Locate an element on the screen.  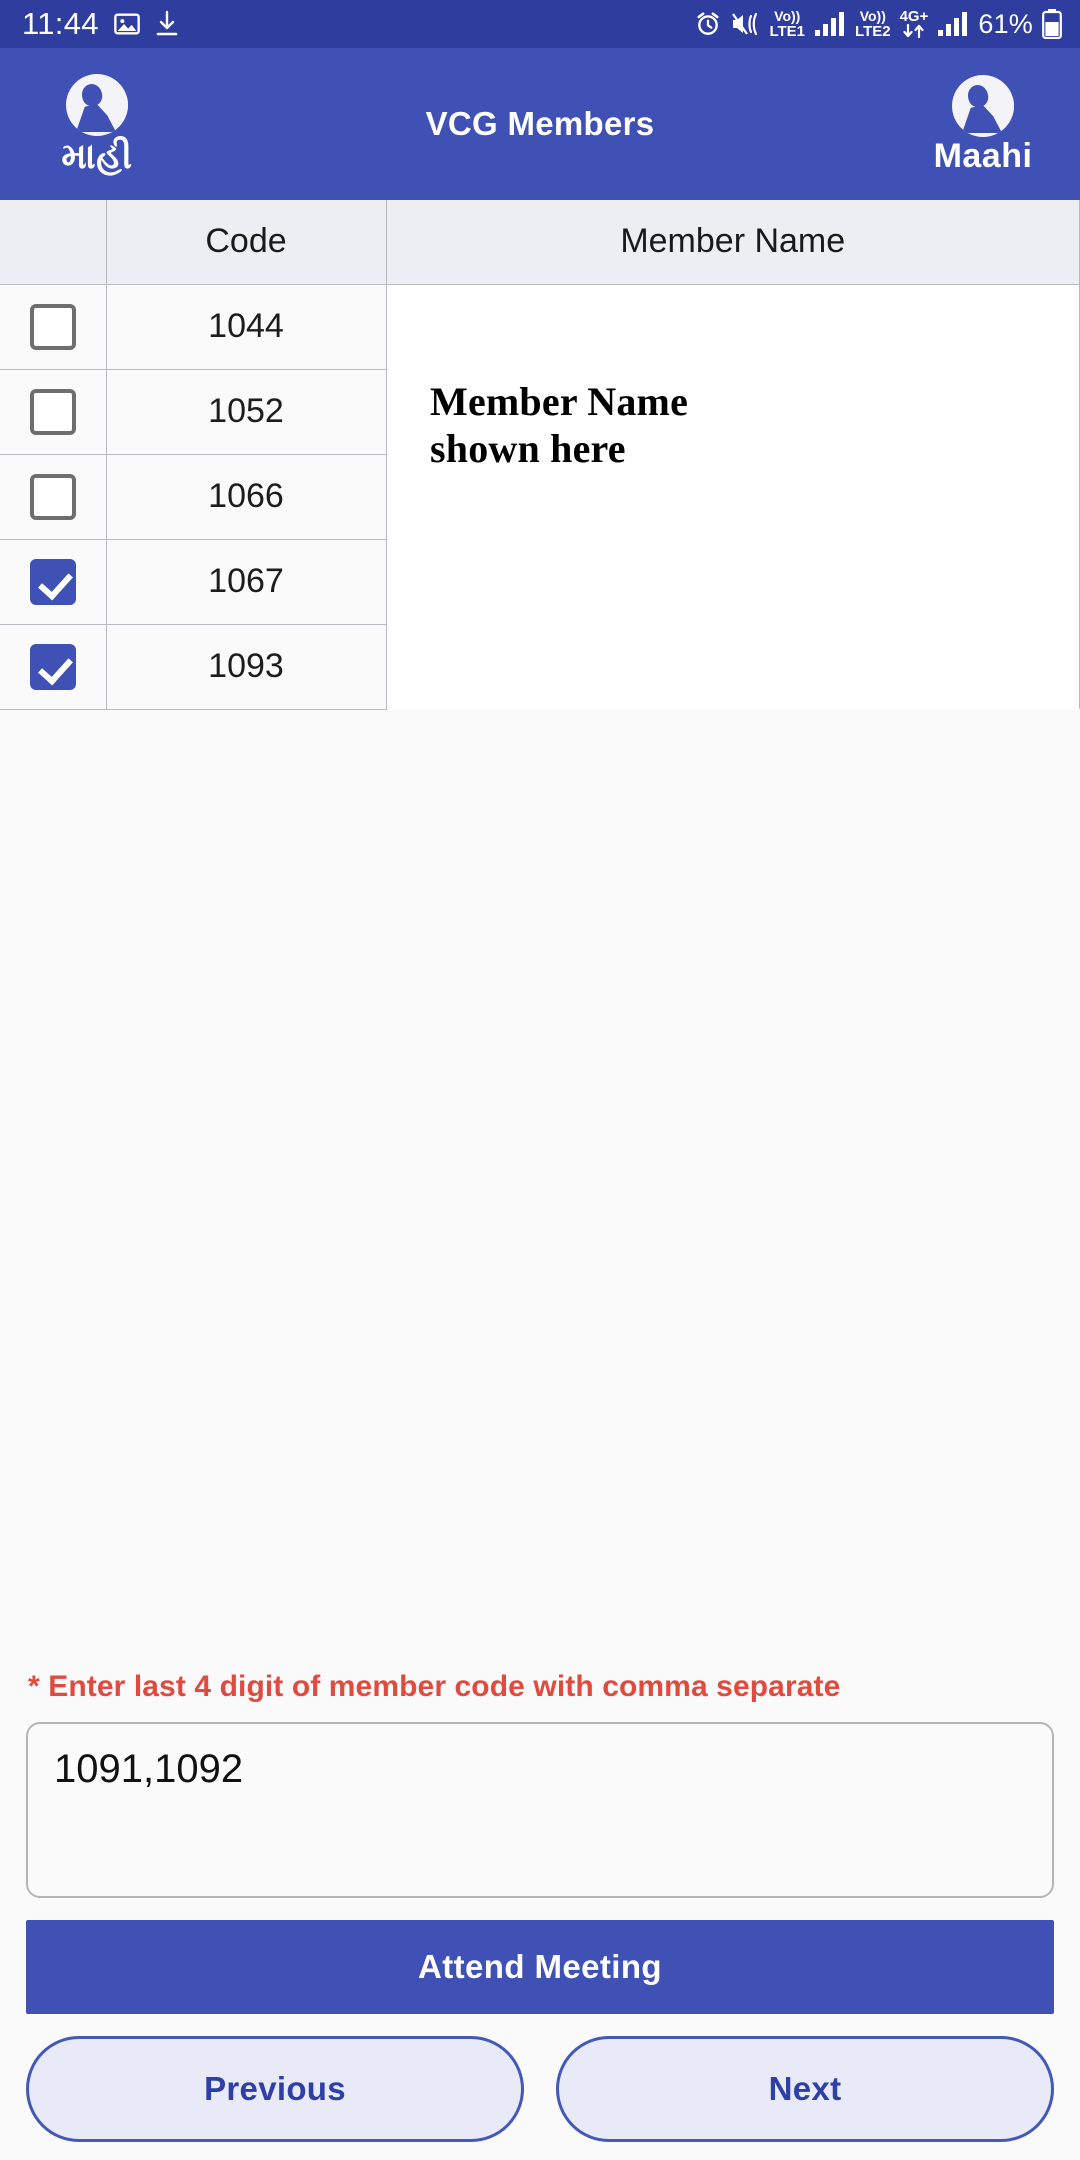
sim2-signal-icon is located at coordinates (953, 24).